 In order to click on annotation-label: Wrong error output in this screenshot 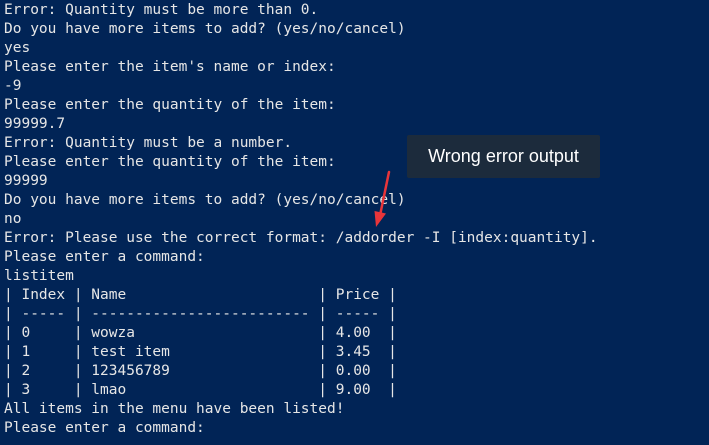, I will do `click(503, 156)`.